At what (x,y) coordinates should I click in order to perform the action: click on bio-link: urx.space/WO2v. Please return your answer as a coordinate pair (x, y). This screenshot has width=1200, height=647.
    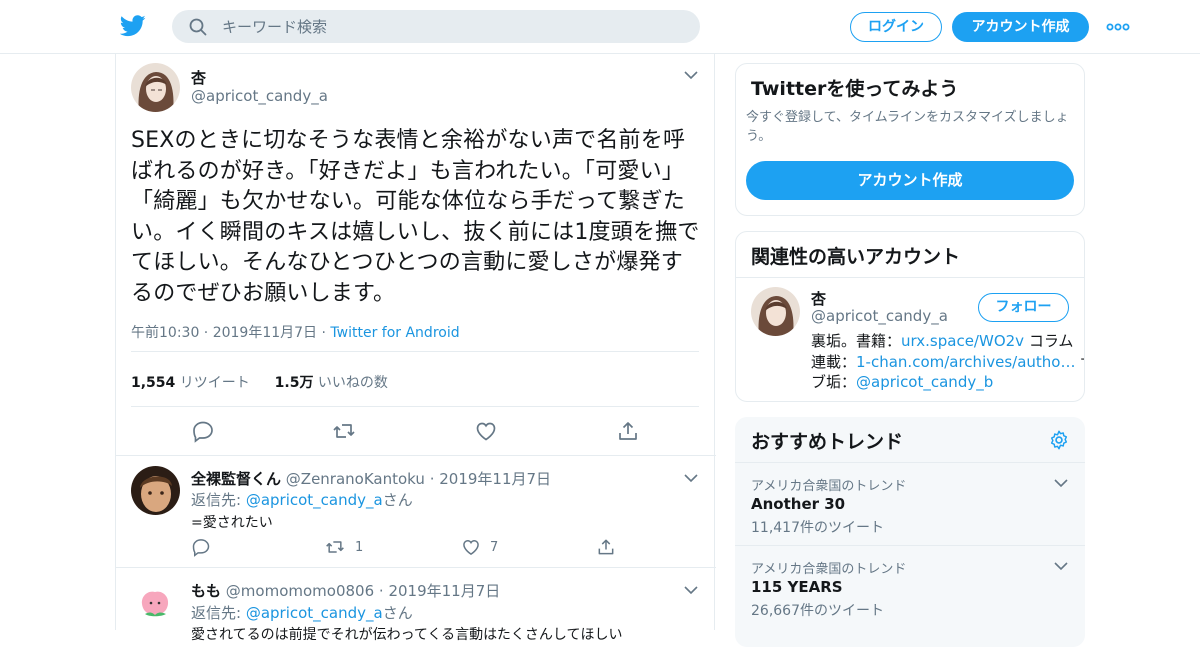
    Looking at the image, I should click on (962, 341).